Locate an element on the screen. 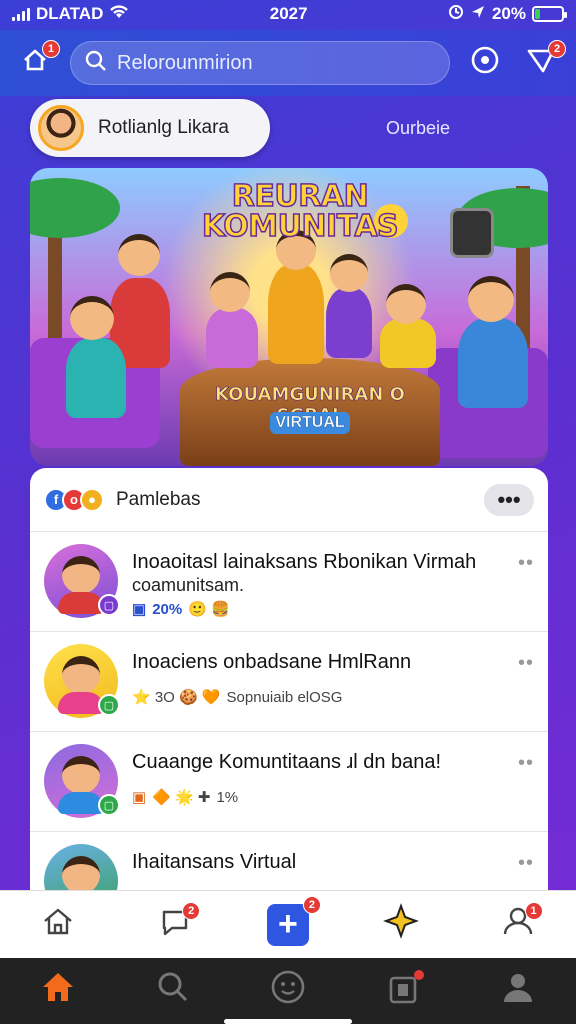 The height and width of the screenshot is (1024, 576). post-meta: ▣ 🔶 🌟 ✚ 1% is located at coordinates (333, 797).